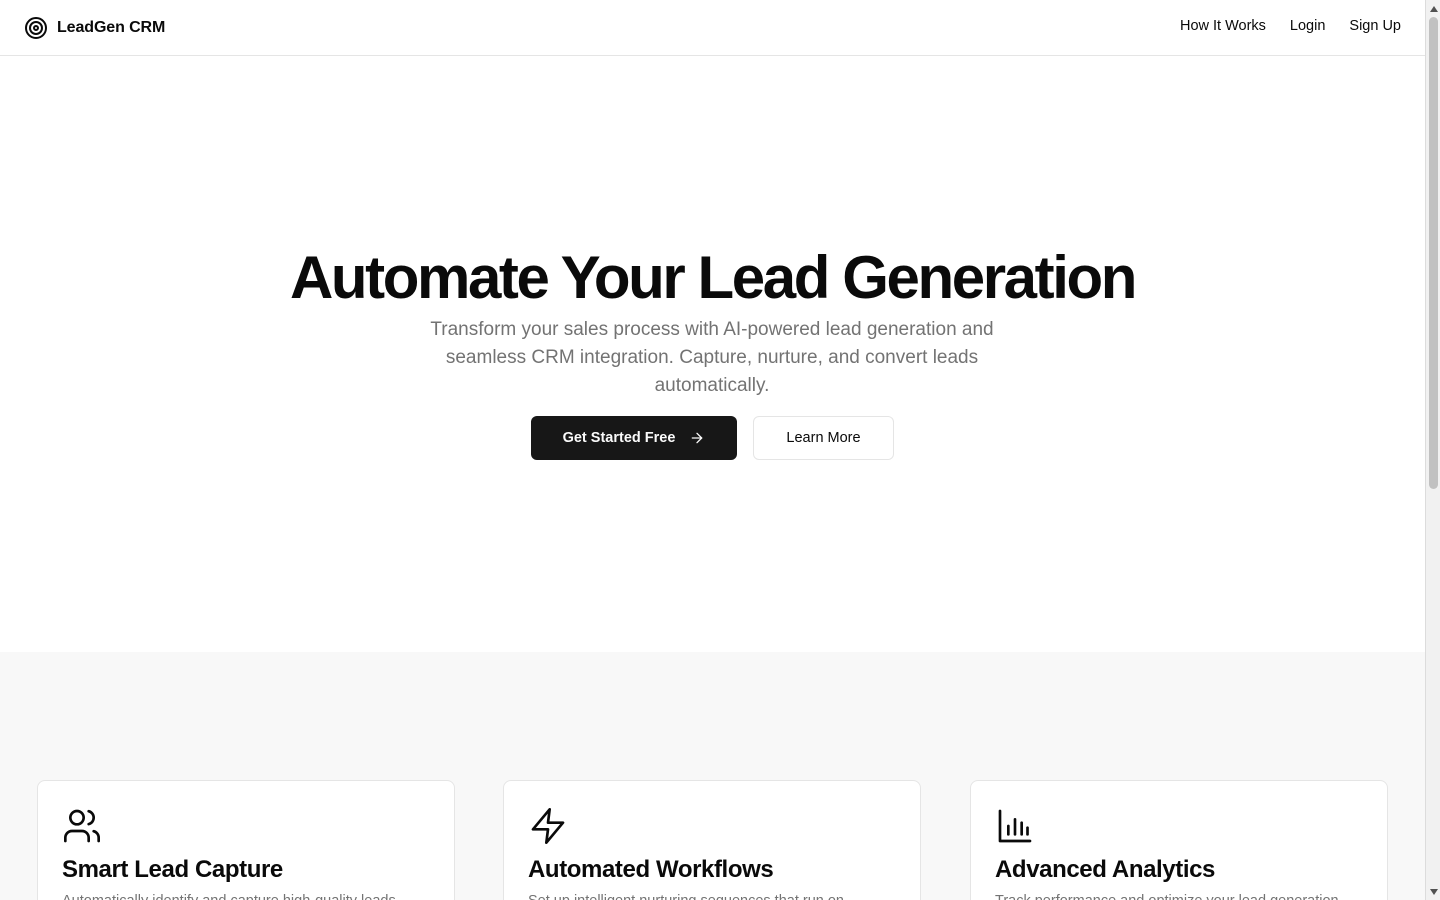 This screenshot has width=1440, height=900. Describe the element at coordinates (1375, 26) in the screenshot. I see `nav-link-sign-up: Sign Up` at that location.